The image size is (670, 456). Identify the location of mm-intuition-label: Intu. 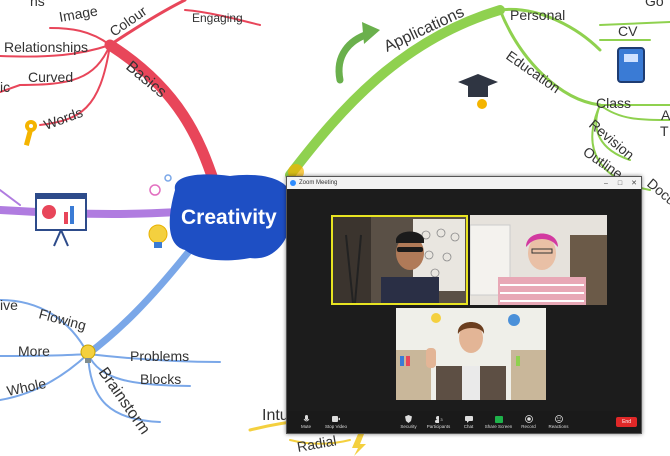
(275, 415).